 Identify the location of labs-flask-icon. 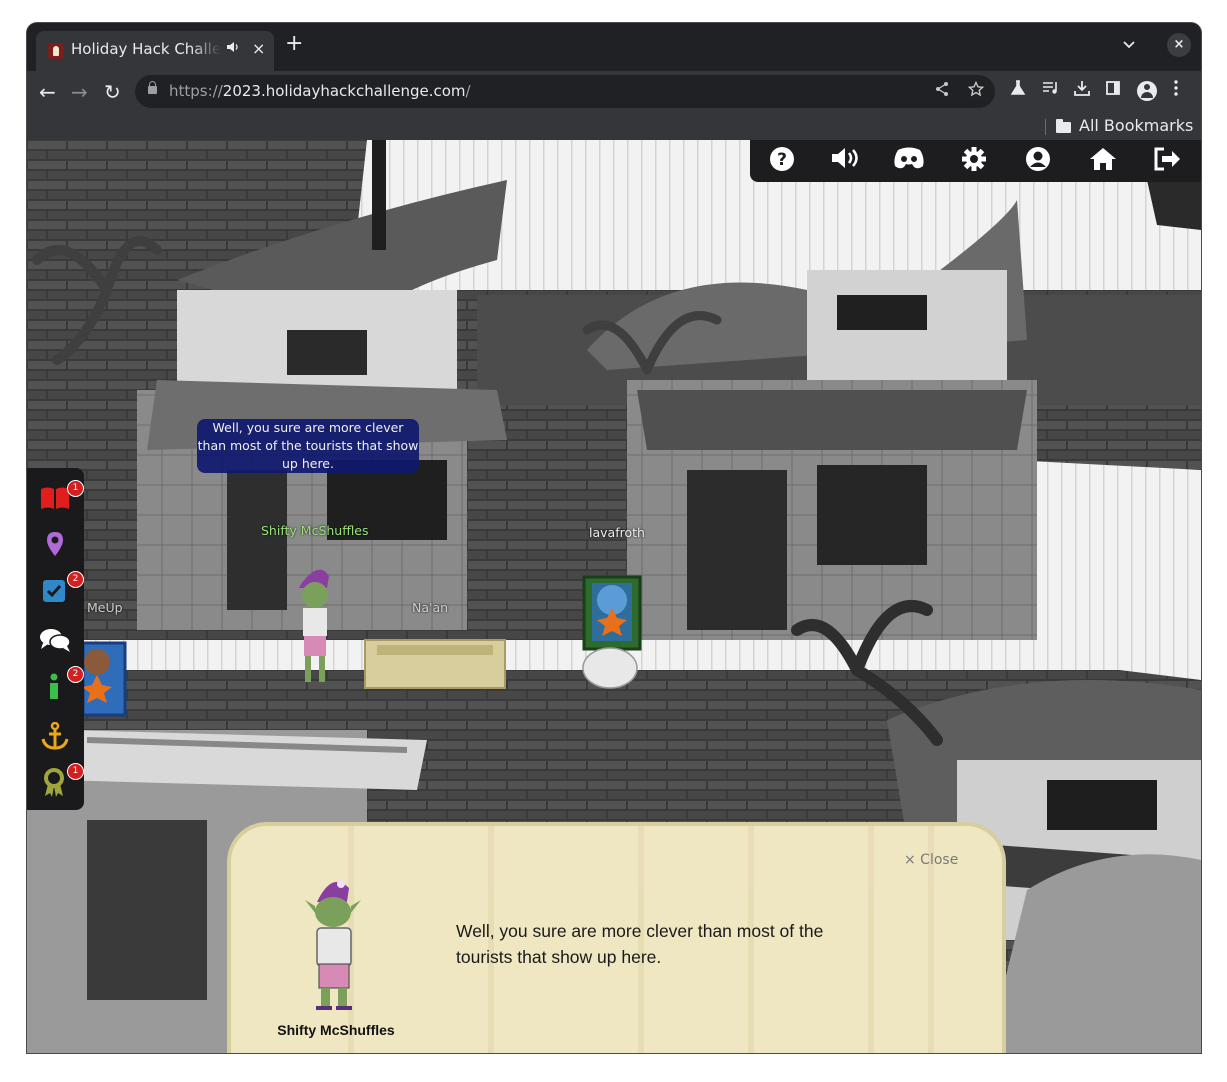
(1018, 90).